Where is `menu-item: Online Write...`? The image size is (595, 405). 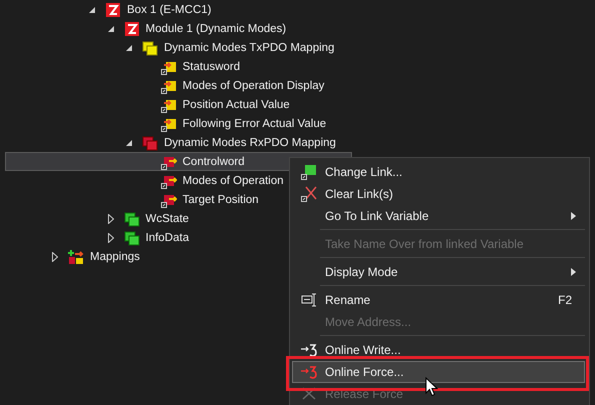
menu-item: Online Write... is located at coordinates (438, 350).